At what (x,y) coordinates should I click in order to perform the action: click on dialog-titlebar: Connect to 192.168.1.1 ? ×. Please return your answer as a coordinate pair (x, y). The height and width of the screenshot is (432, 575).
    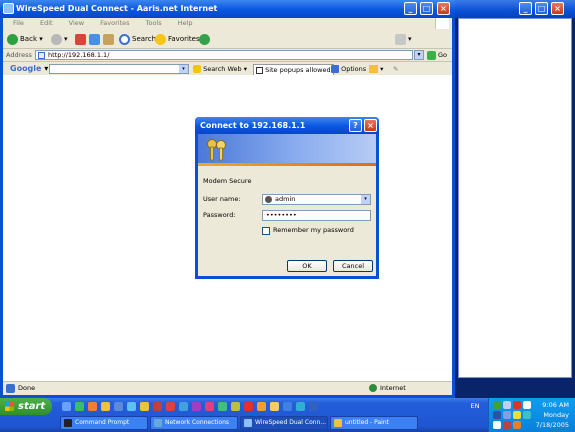
    Looking at the image, I should click on (287, 125).